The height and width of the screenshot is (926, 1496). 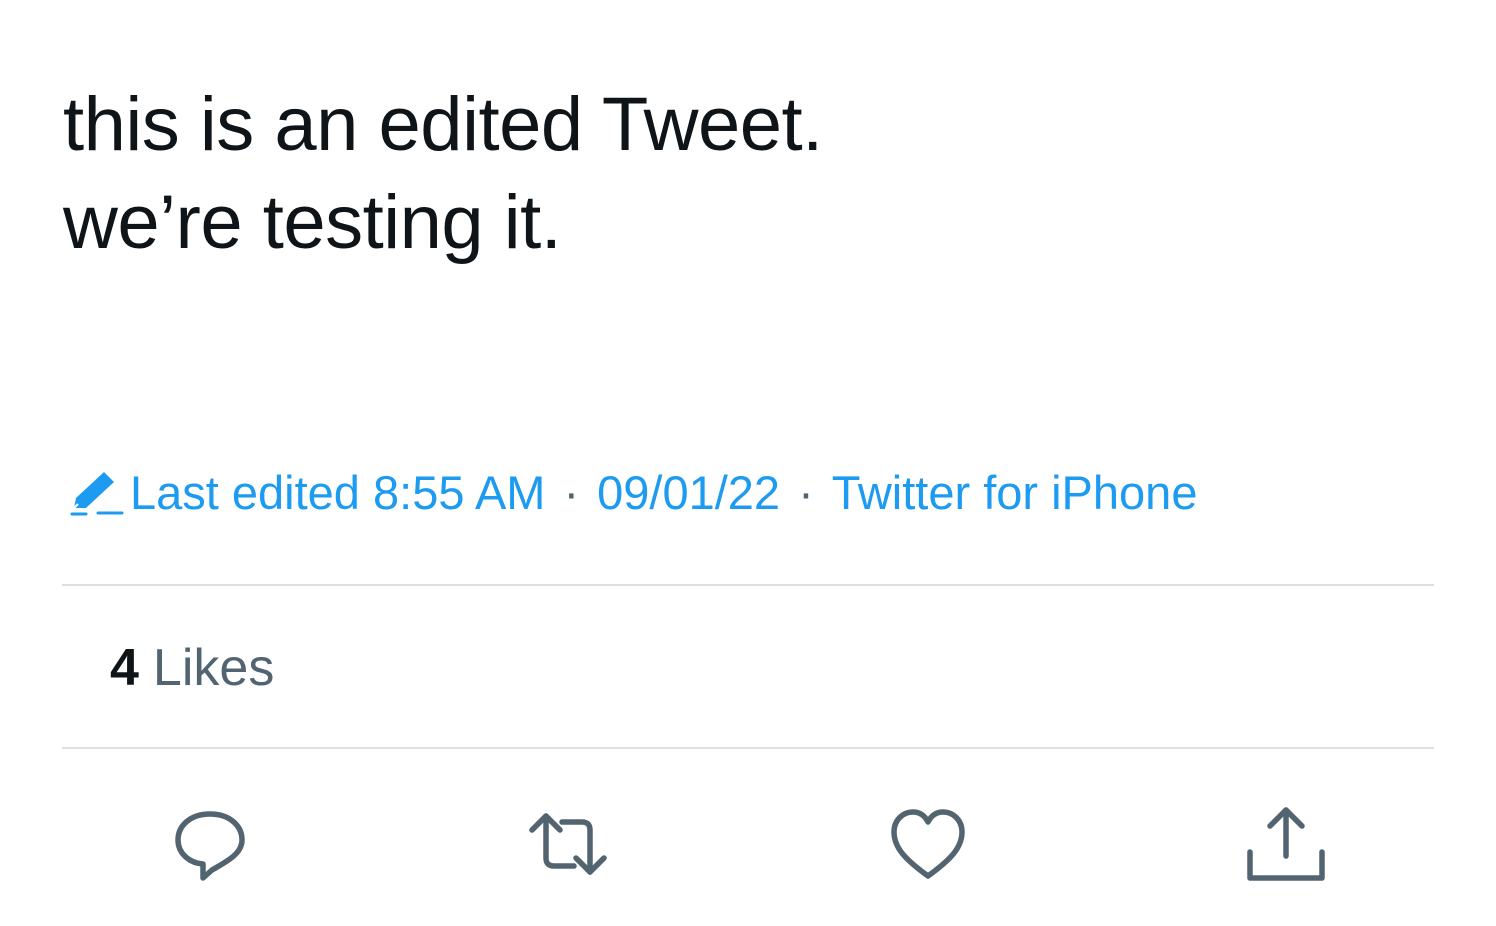 I want to click on reply-icon, so click(x=210, y=846).